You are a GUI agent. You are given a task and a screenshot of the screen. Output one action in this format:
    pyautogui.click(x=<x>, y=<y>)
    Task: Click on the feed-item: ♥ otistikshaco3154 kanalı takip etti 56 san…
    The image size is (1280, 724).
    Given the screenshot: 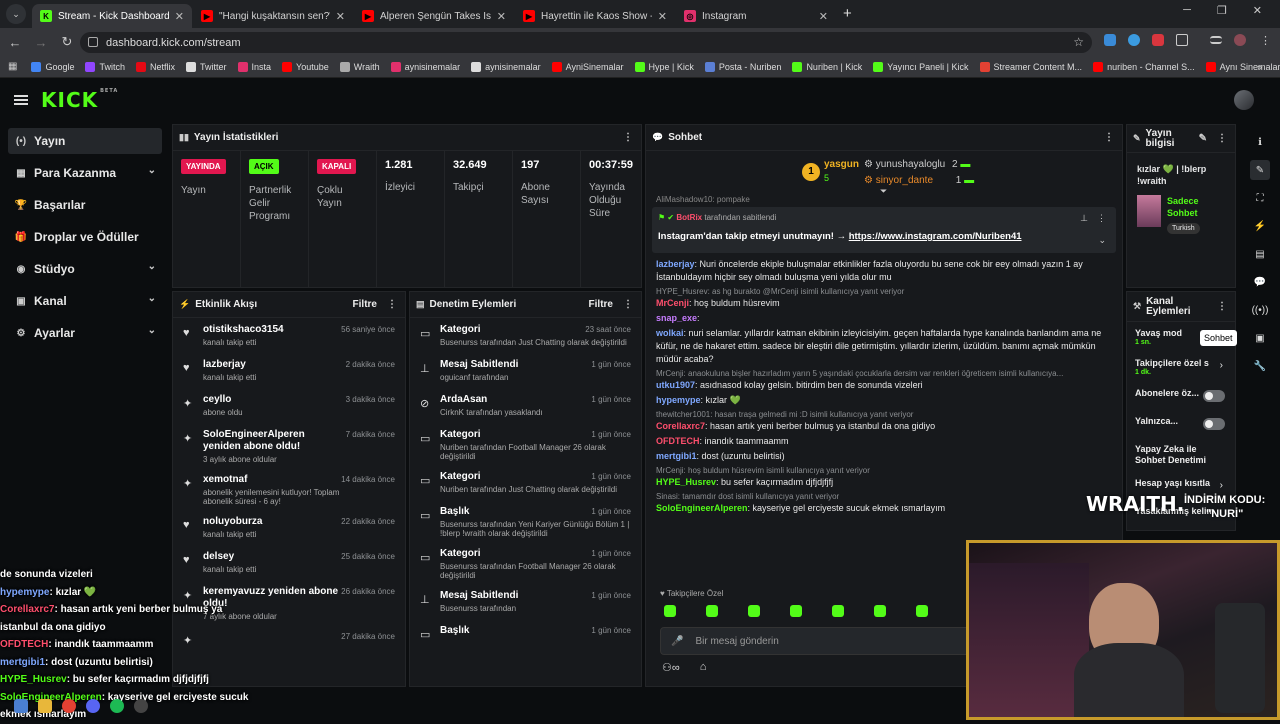 What is the action you would take?
    pyautogui.click(x=289, y=335)
    